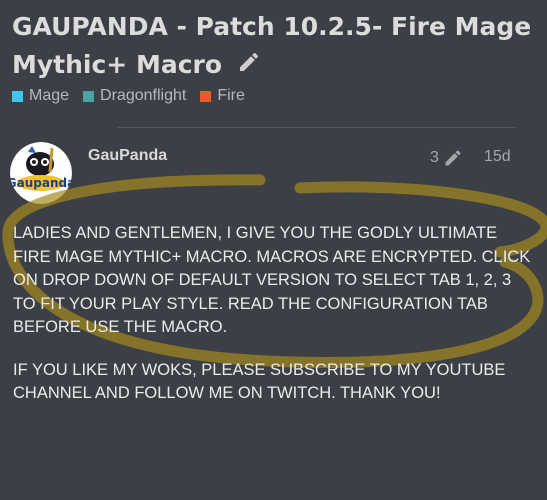  I want to click on category-dragonflight: Dragonflight, so click(134, 96).